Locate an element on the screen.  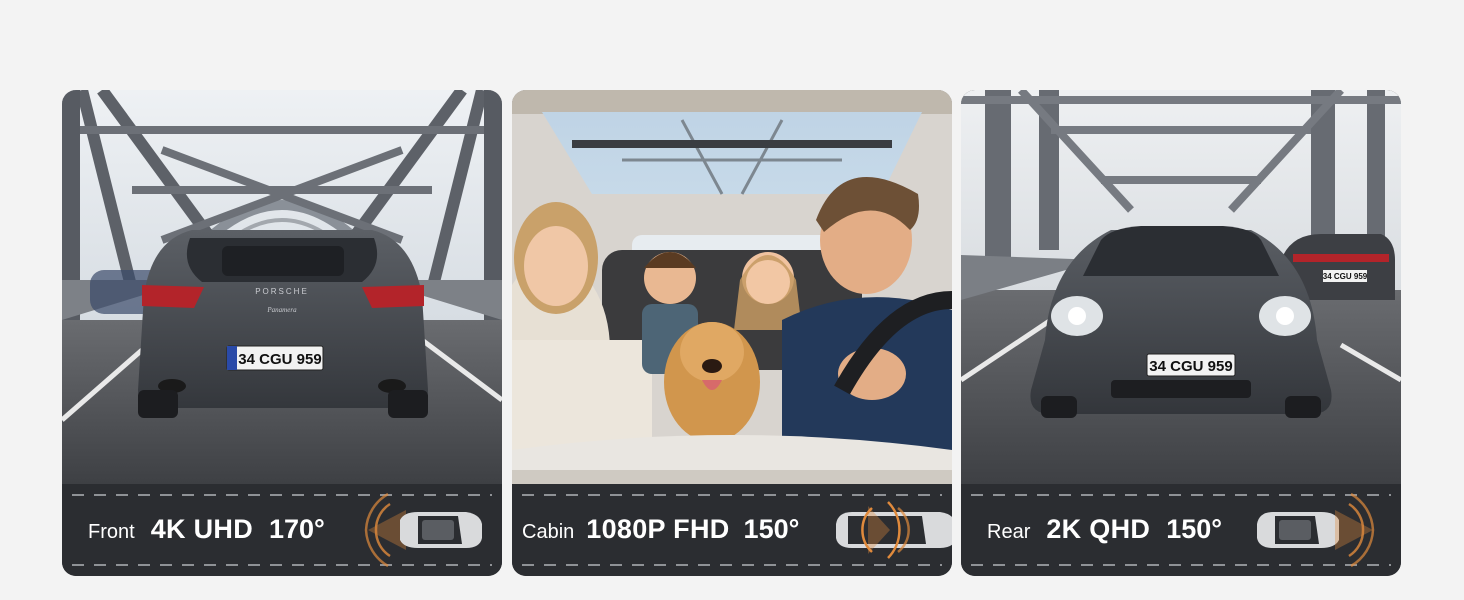
rear-field-of-view: 150° is located at coordinates (1194, 529).